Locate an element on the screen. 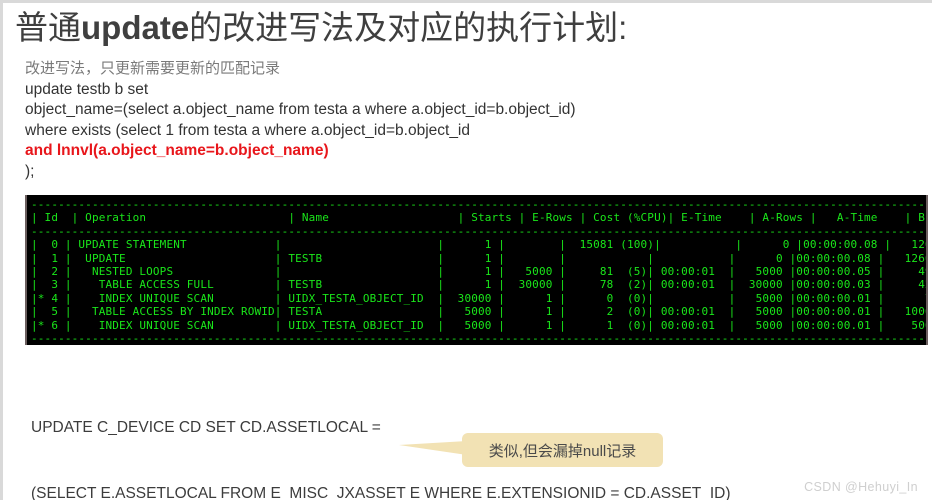  sql-top-note: 改进写法，只更新需要更新的匹配记录 is located at coordinates (153, 68).